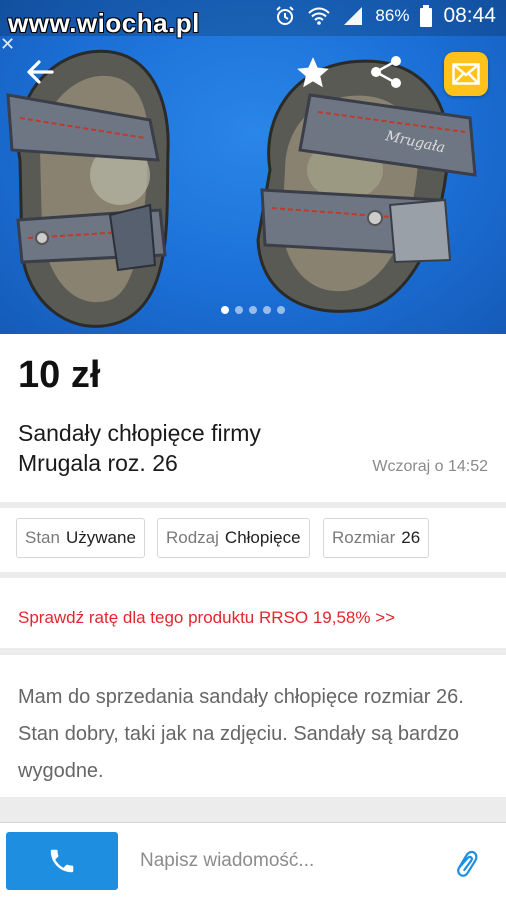  I want to click on message-seller-button, so click(466, 74).